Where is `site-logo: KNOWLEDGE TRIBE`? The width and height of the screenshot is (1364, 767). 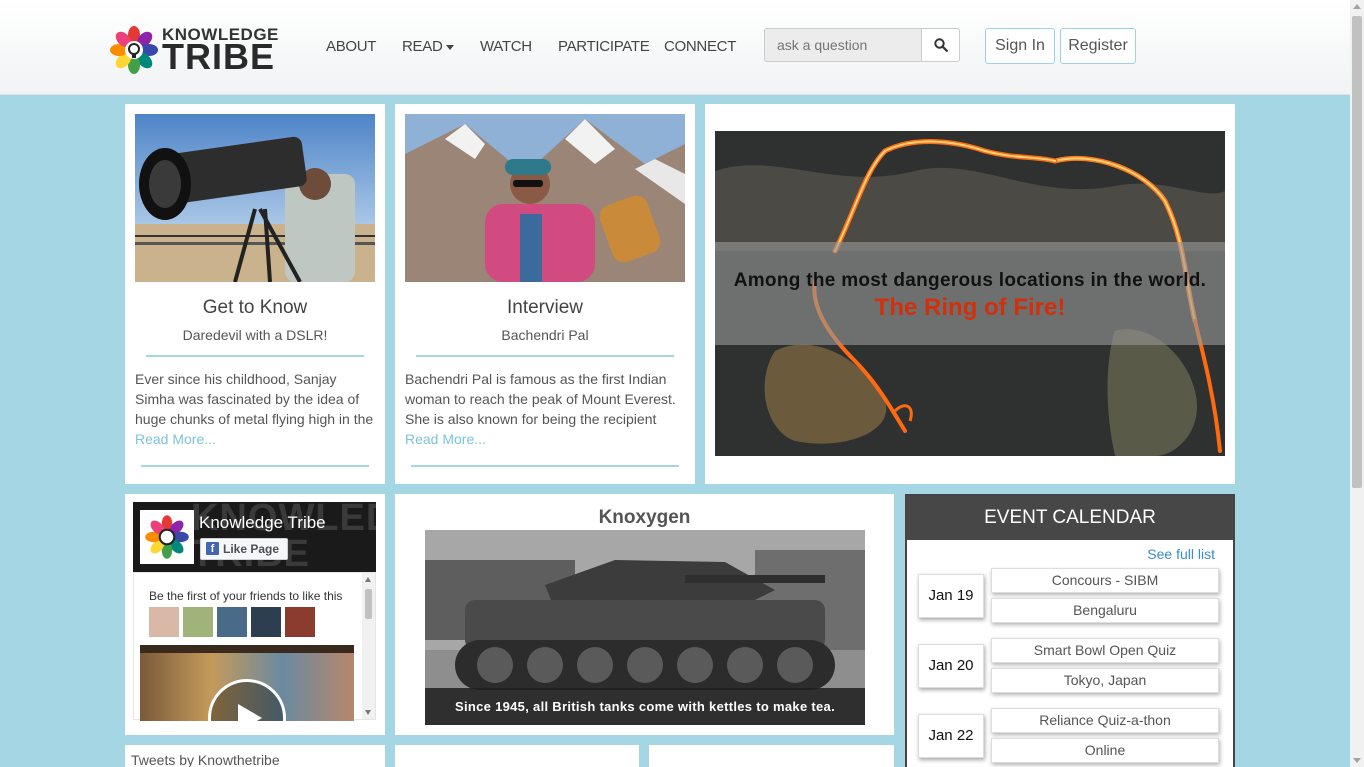
site-logo: KNOWLEDGE TRIBE is located at coordinates (193, 51).